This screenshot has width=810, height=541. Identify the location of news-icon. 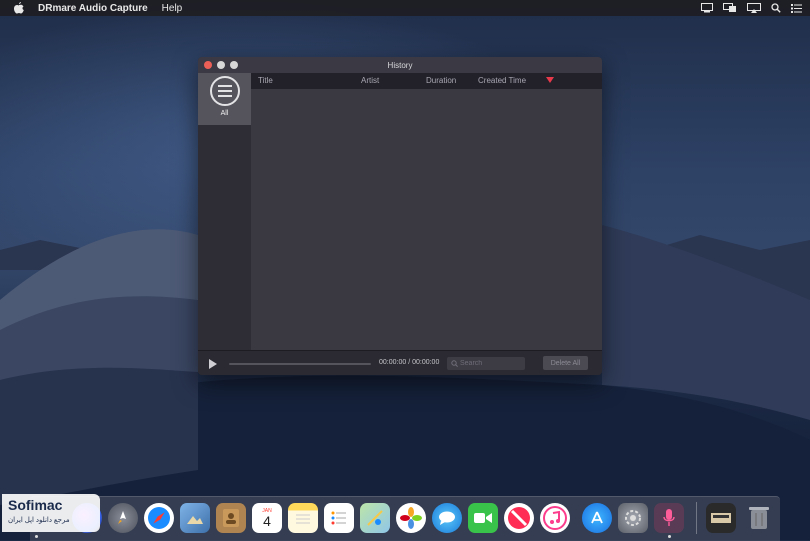
(519, 518).